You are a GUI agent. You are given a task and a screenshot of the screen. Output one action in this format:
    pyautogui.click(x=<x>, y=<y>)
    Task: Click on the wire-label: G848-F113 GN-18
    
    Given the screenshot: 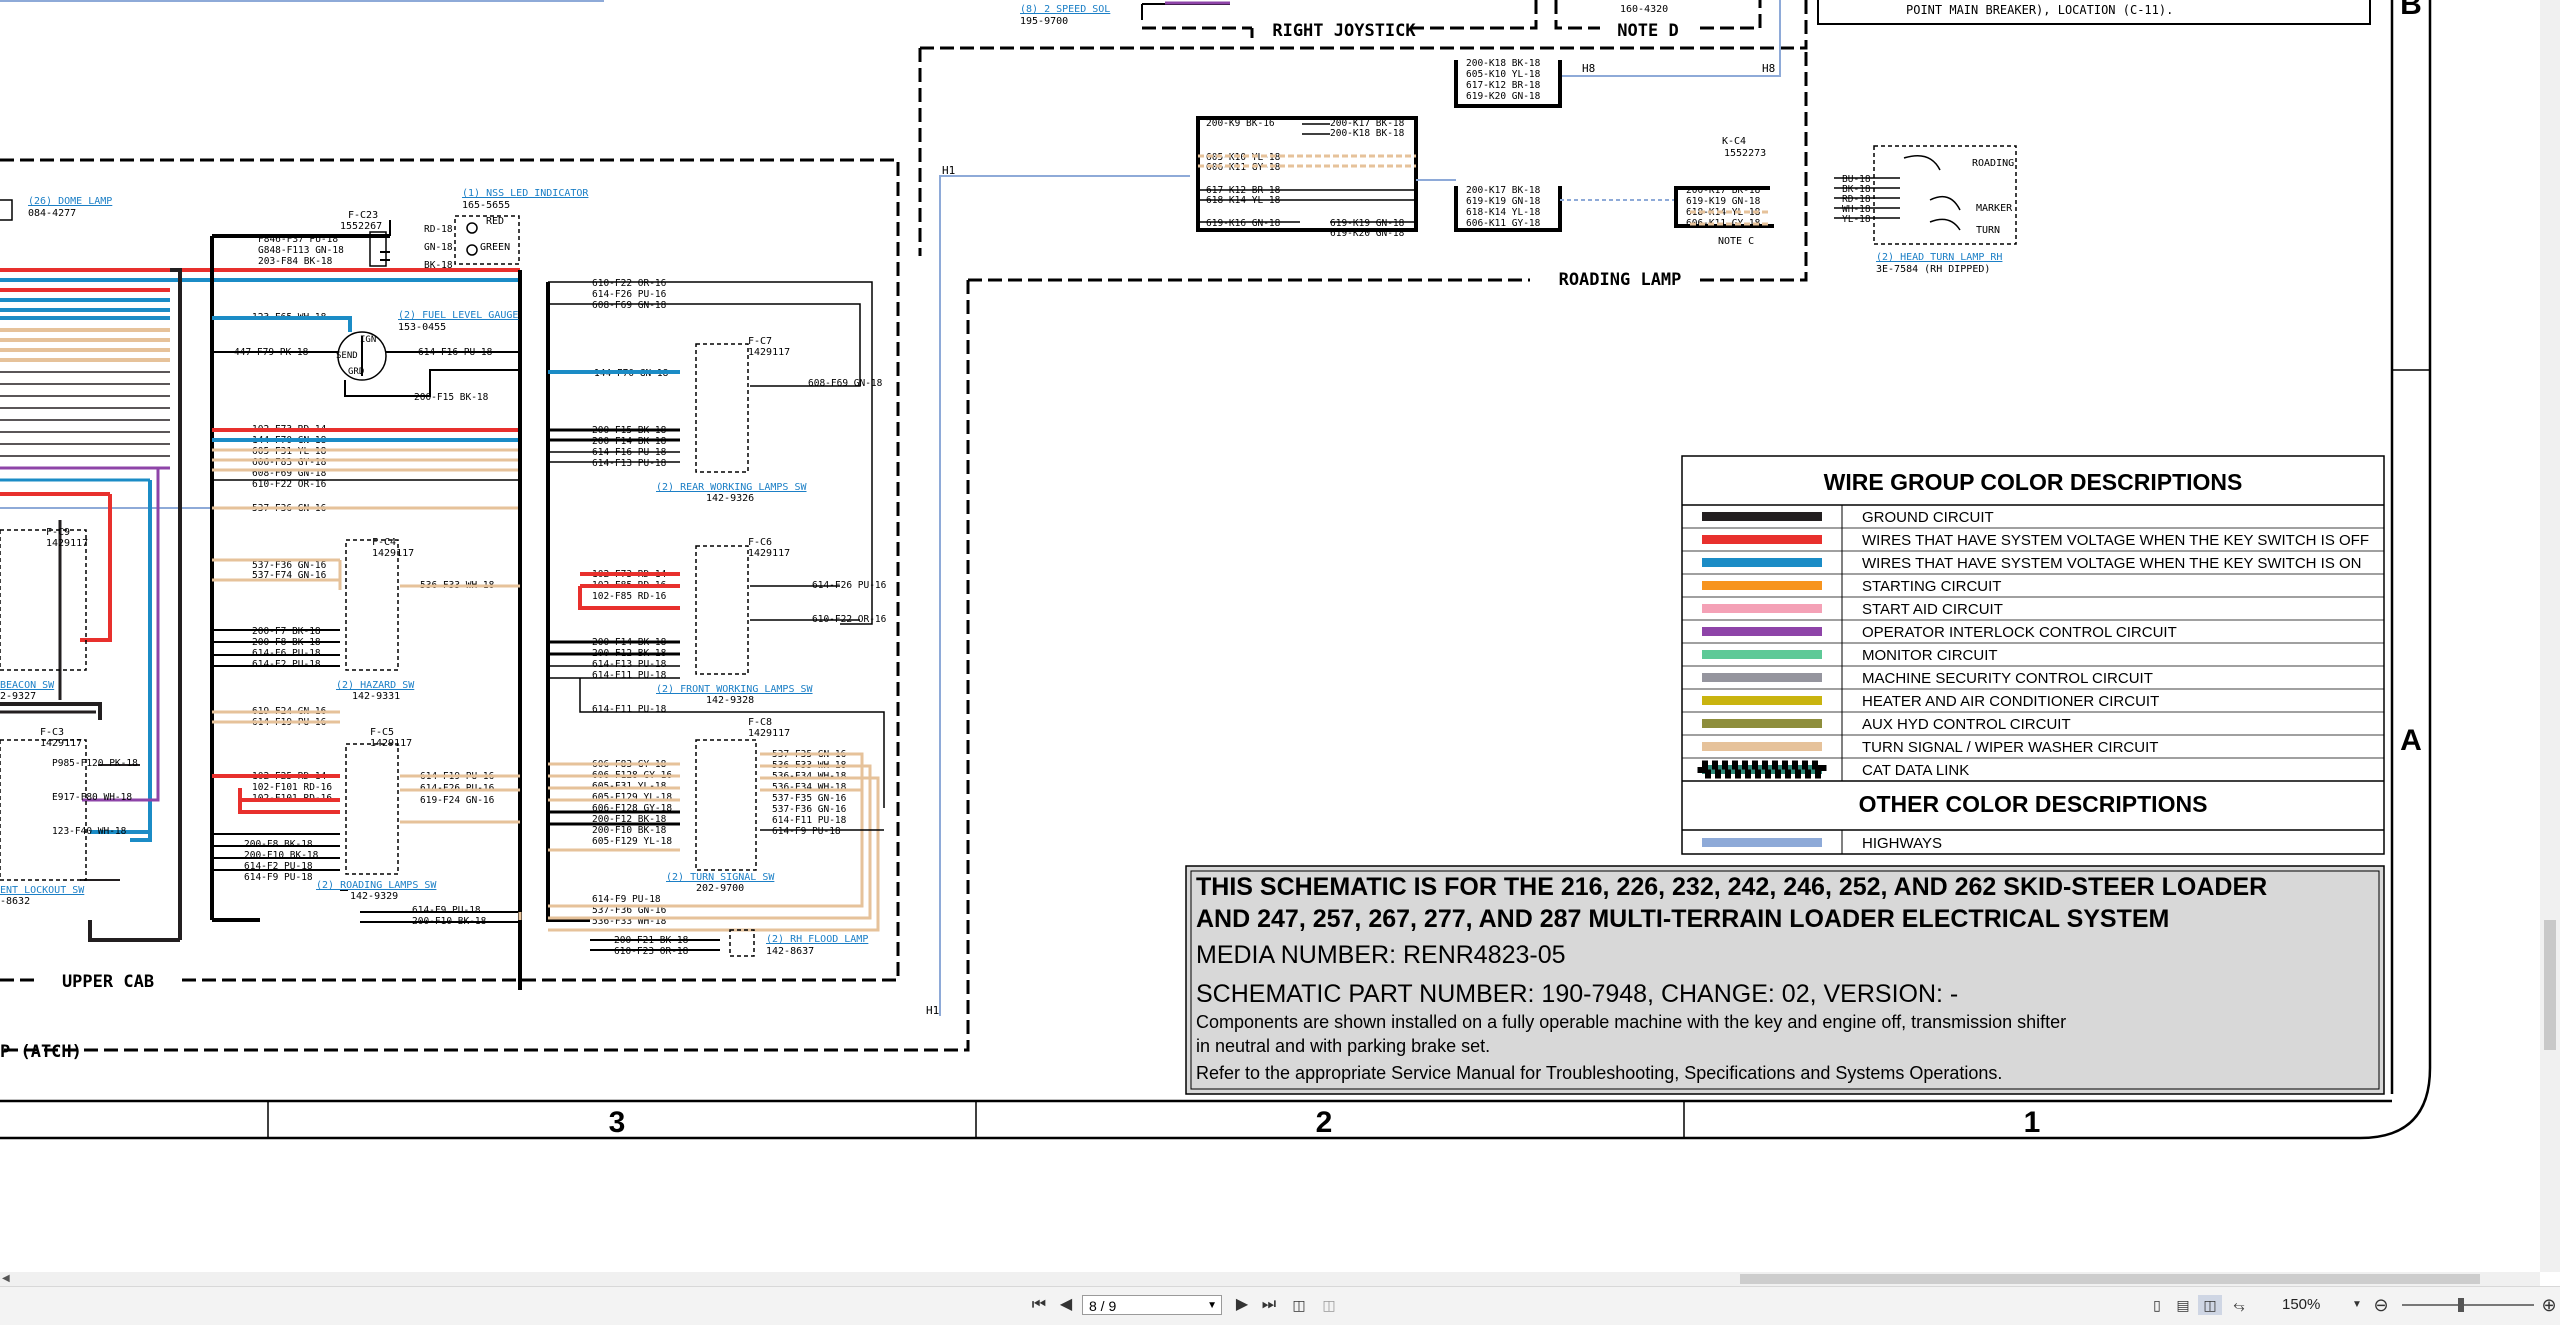 What is the action you would take?
    pyautogui.click(x=301, y=250)
    